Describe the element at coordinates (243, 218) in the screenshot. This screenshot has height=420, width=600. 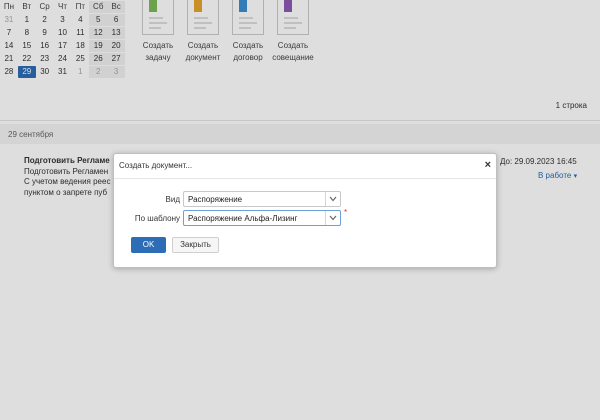
I see `template-select-value: Распоряжение Альфа-Лизинг` at that location.